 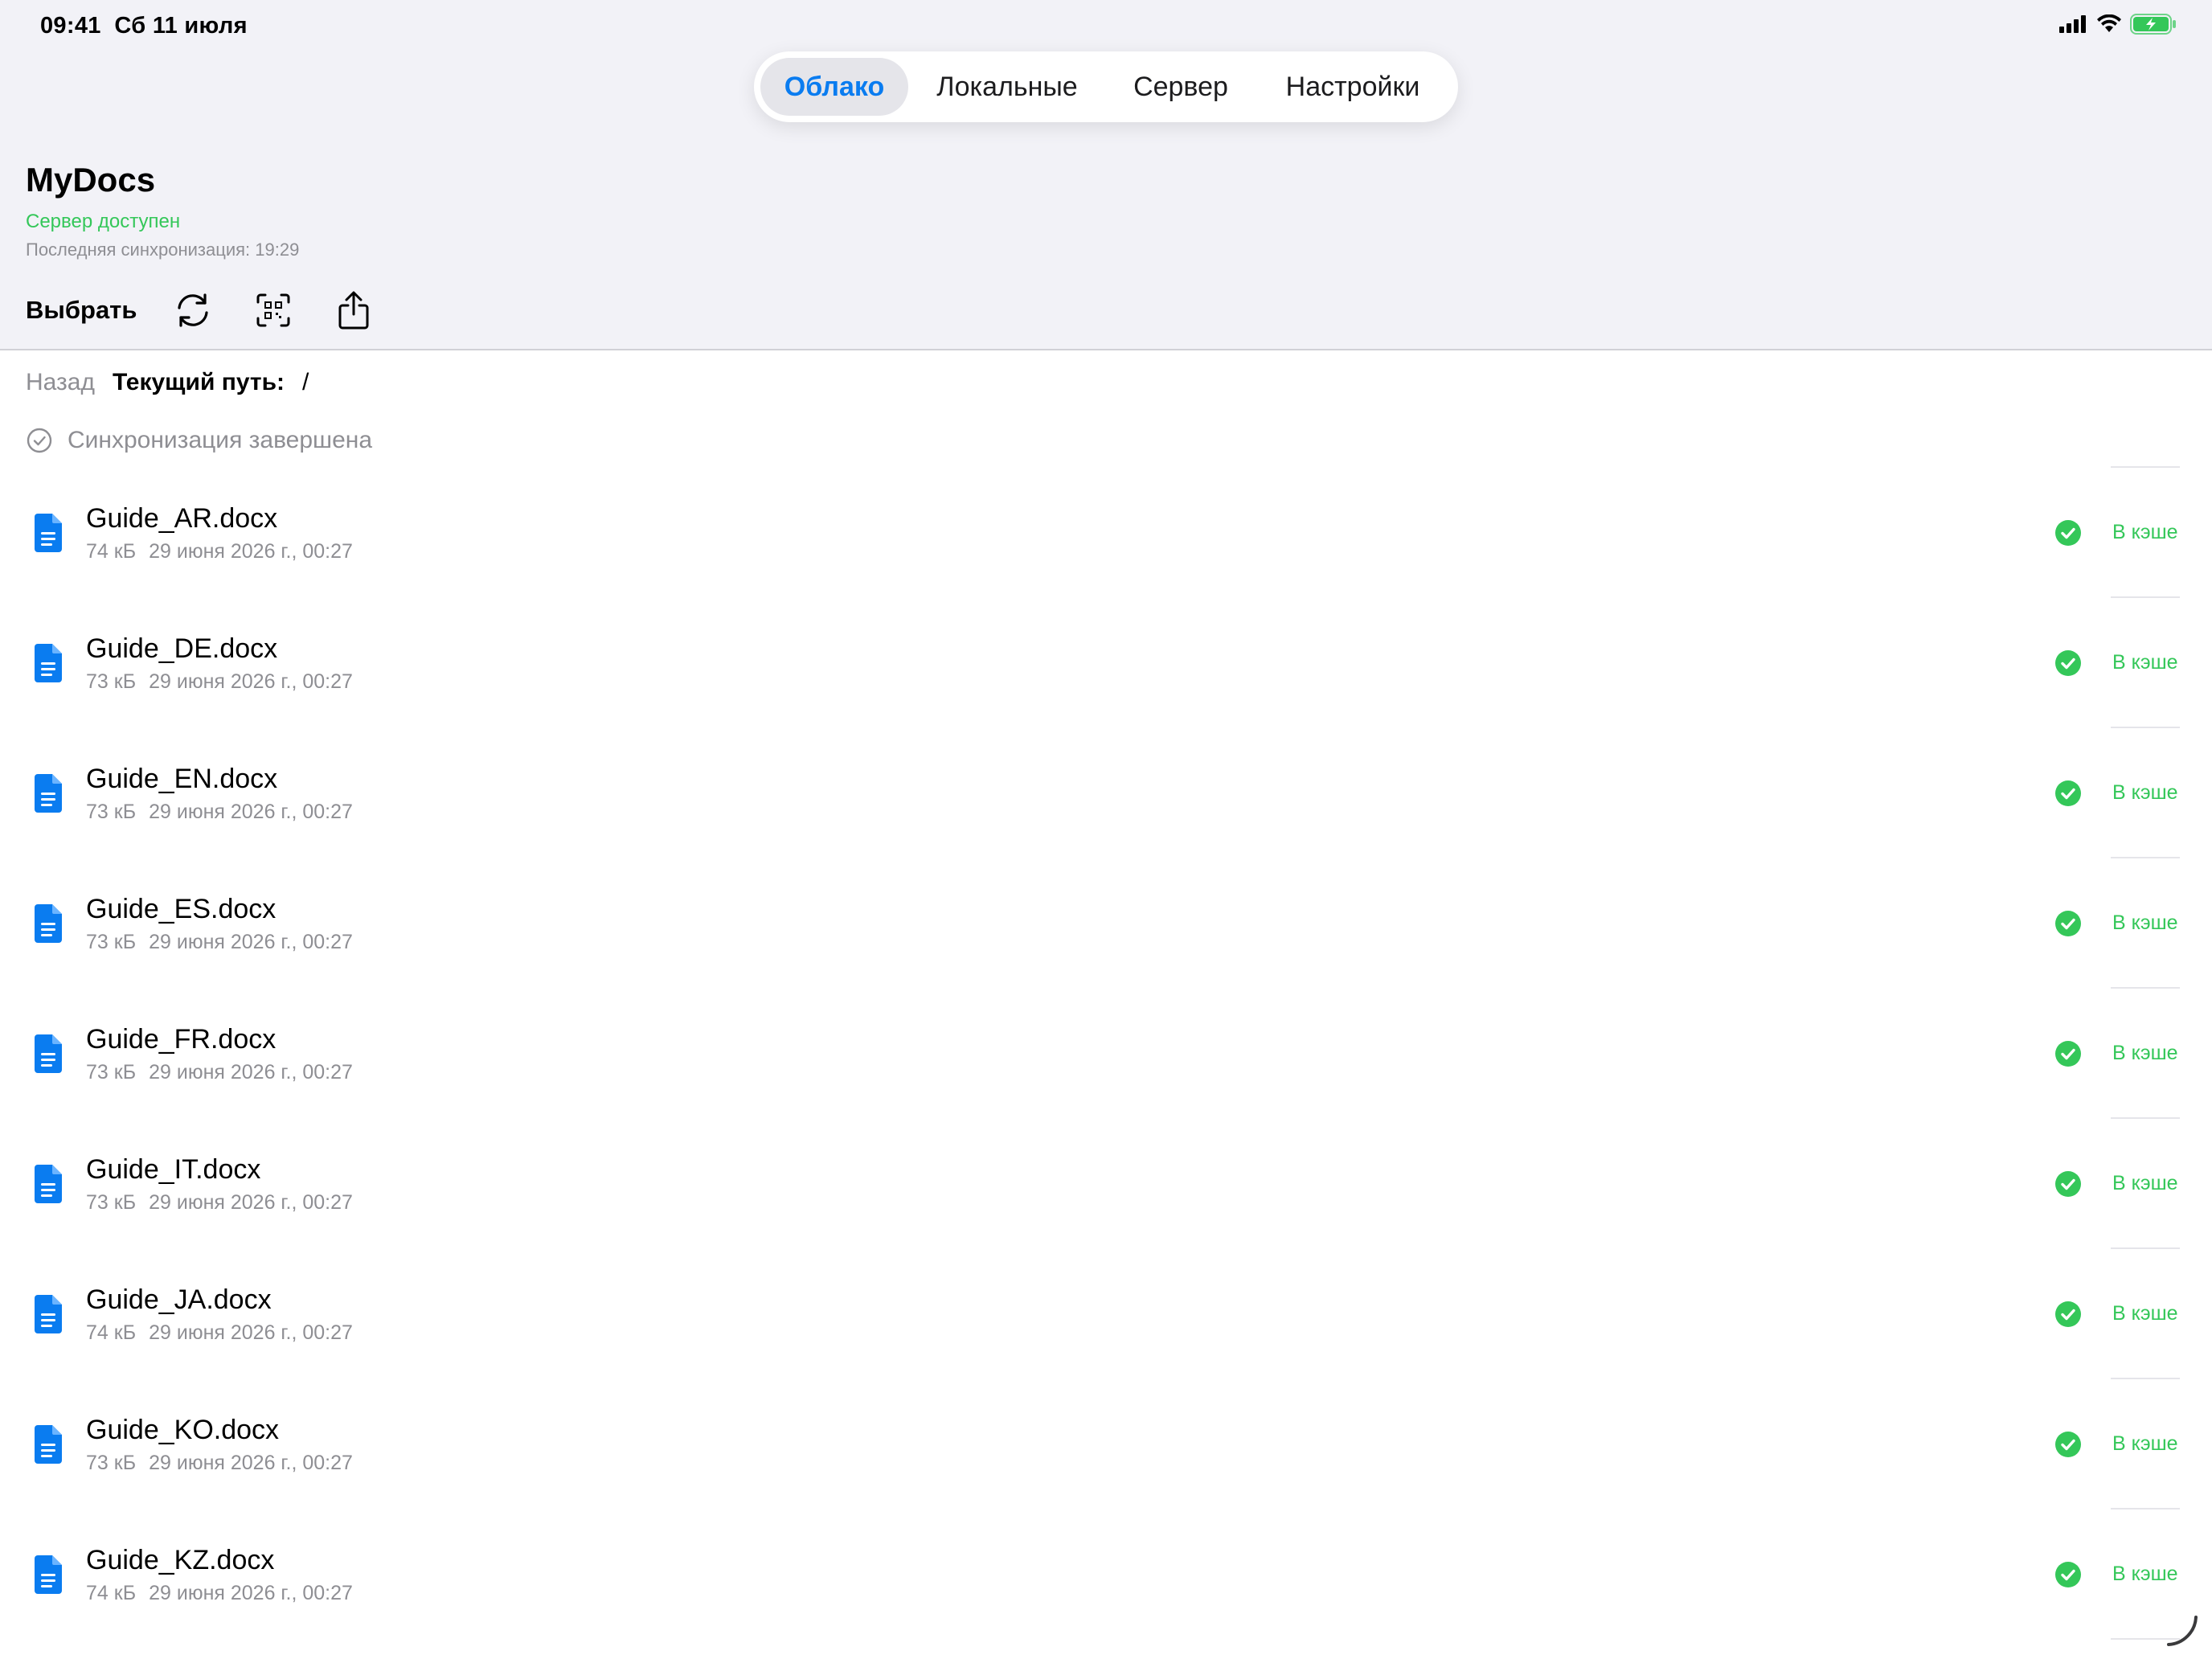 I want to click on qr-scan-icon, so click(x=273, y=310).